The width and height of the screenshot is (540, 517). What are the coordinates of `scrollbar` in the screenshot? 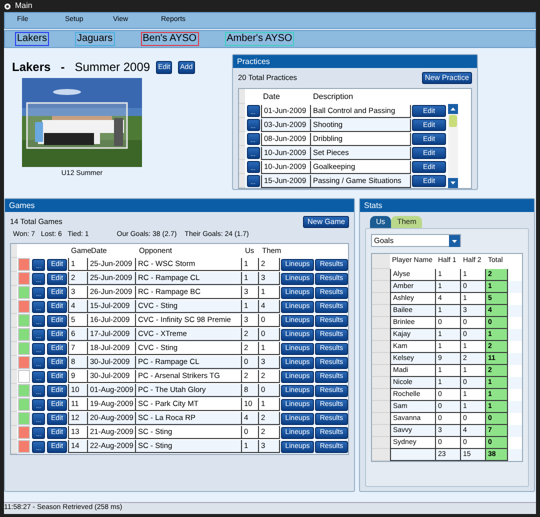 It's located at (453, 146).